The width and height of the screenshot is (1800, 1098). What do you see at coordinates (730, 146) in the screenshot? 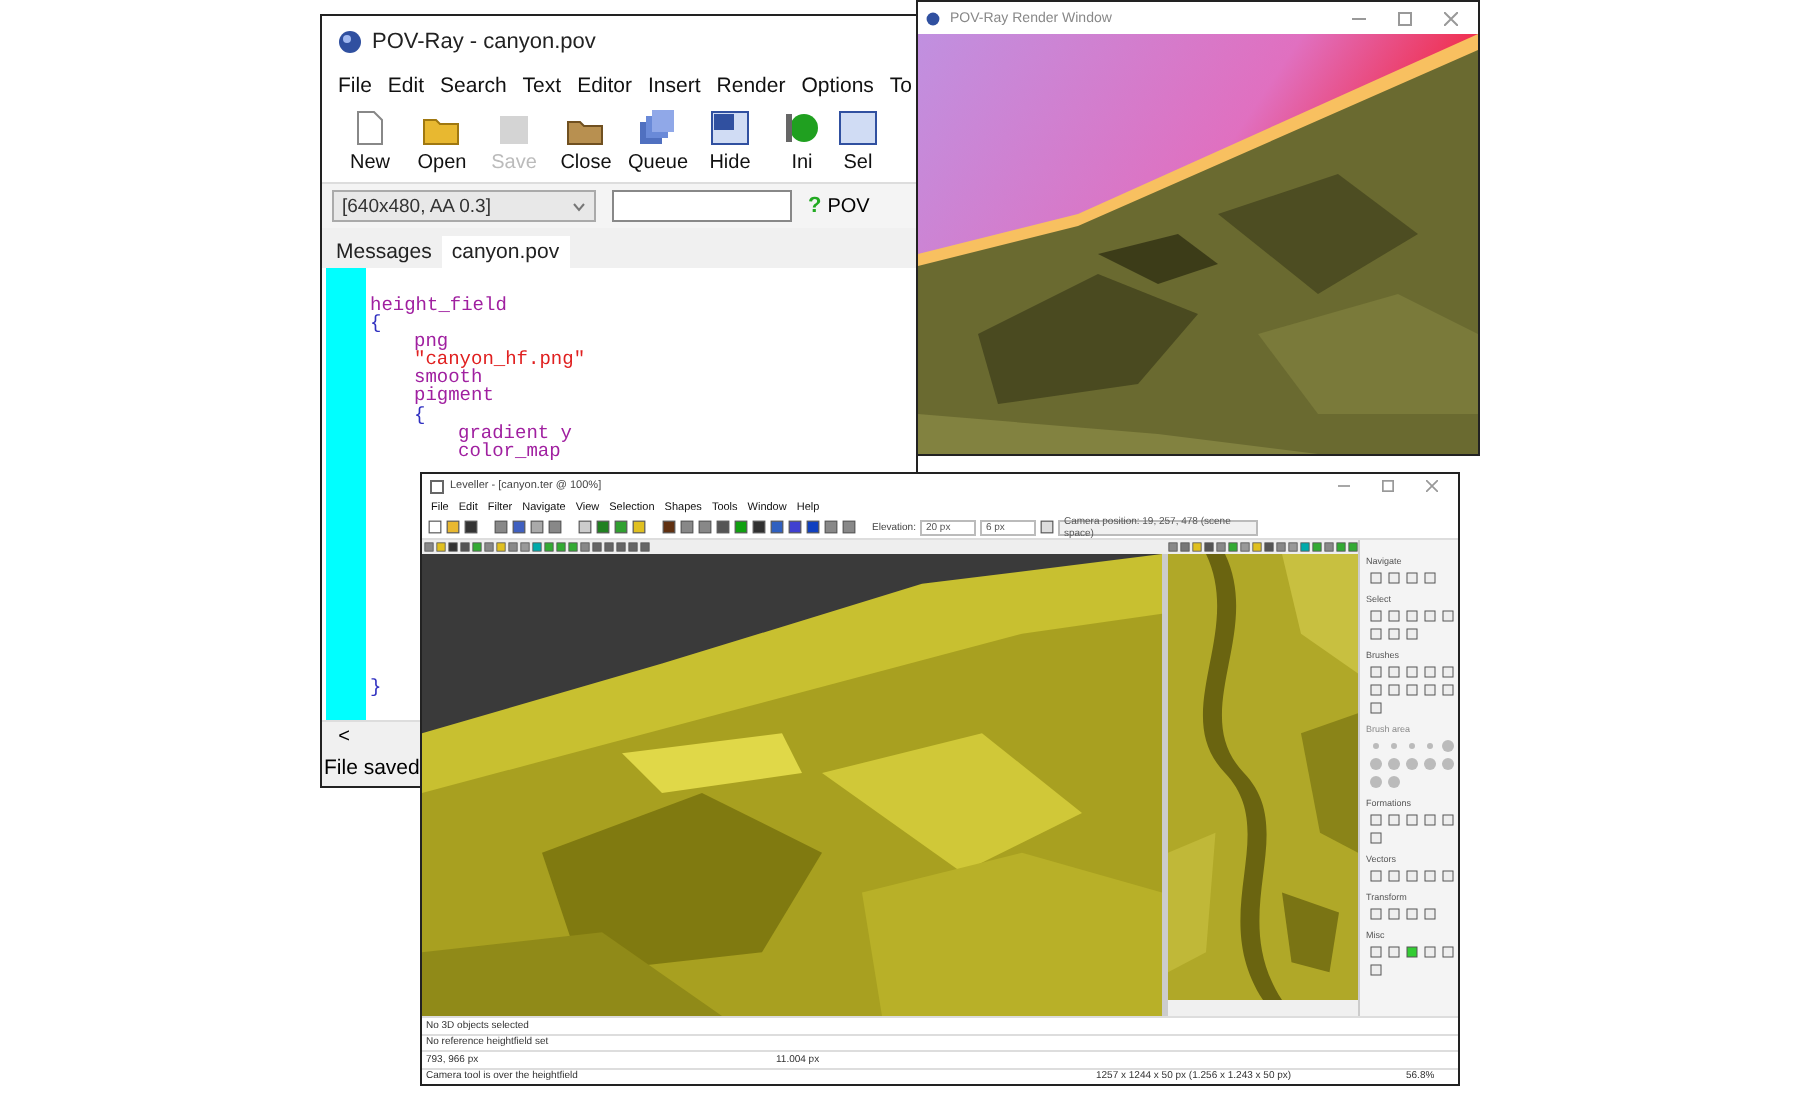
I see `toolbar-button: Hide` at bounding box center [730, 146].